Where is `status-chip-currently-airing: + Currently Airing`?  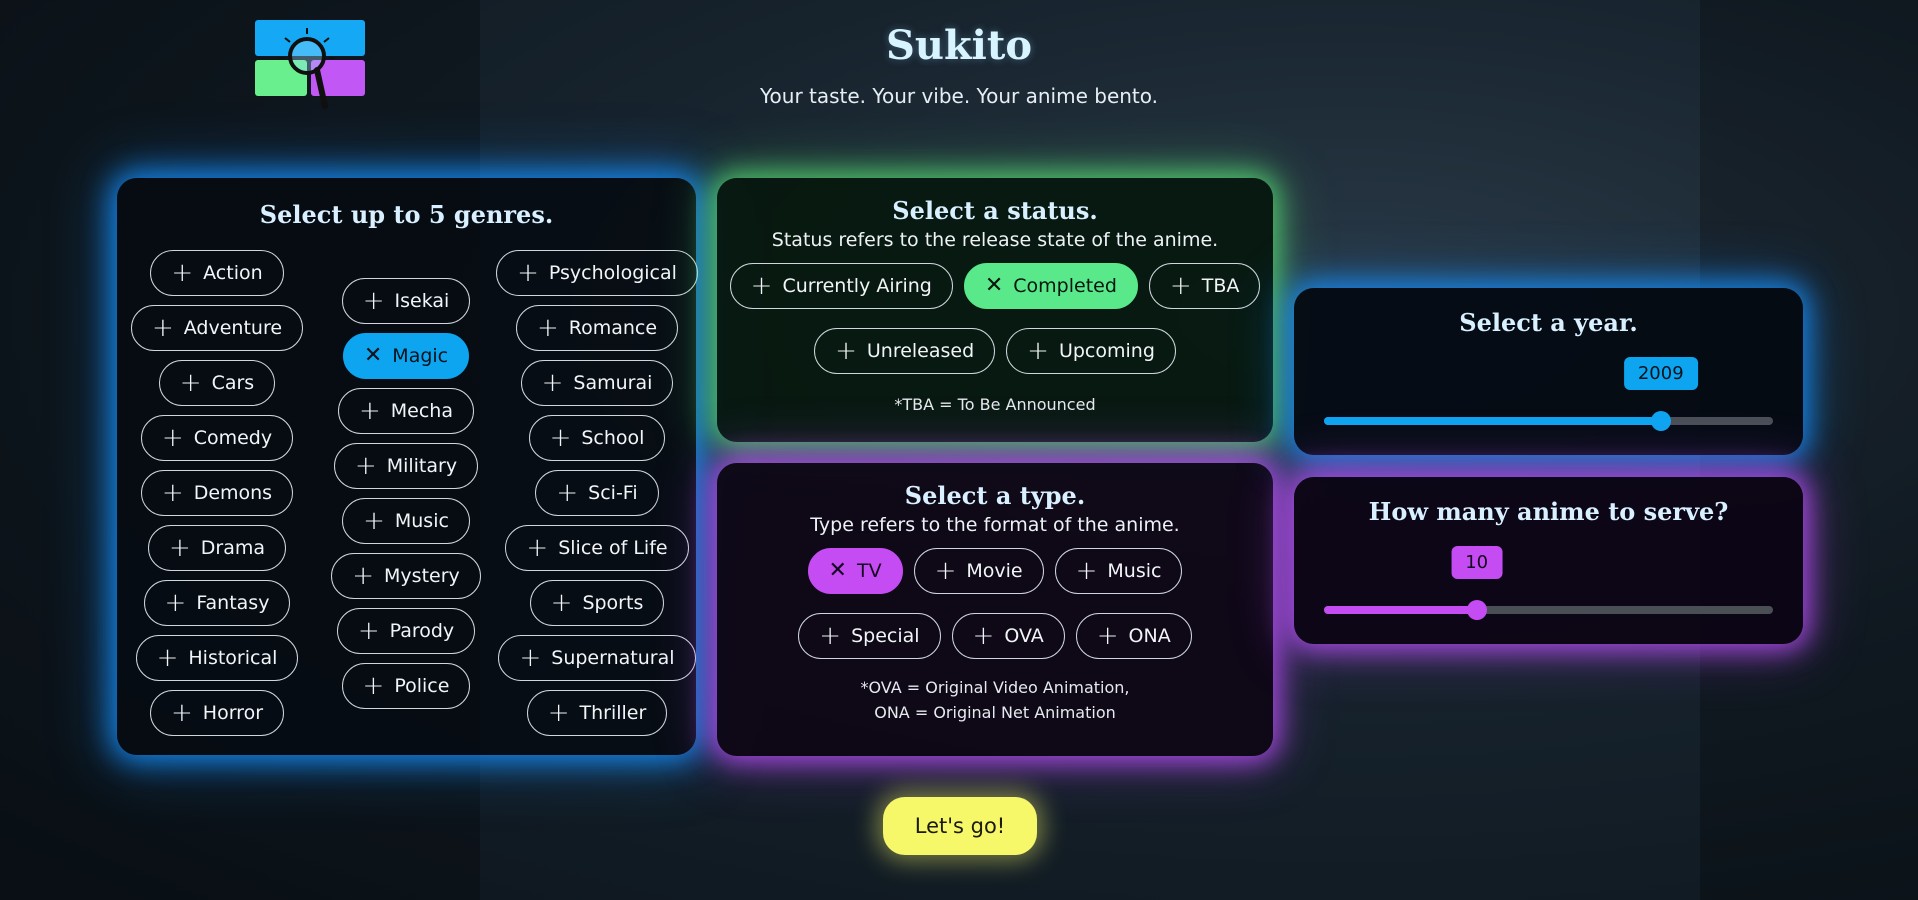
status-chip-currently-airing: + Currently Airing is located at coordinates (841, 286).